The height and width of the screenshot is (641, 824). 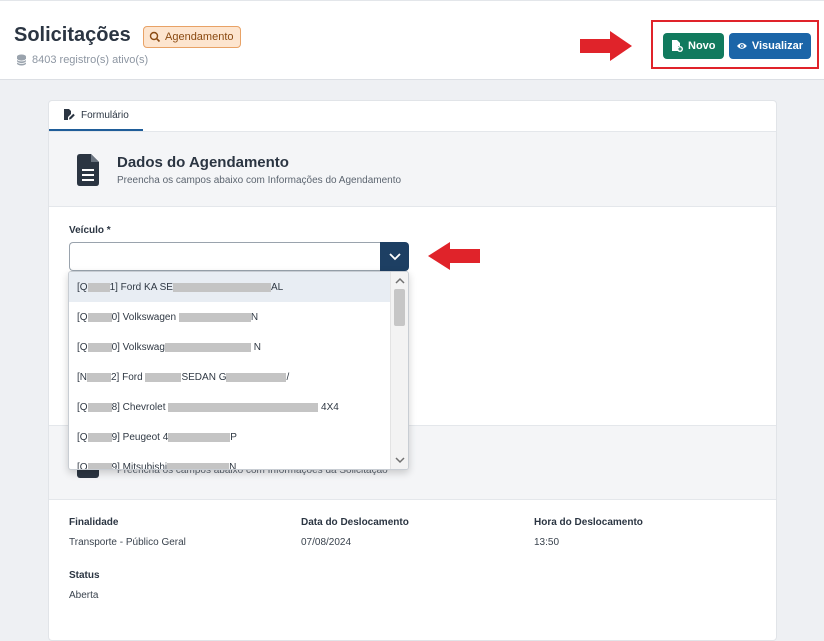 I want to click on dropdown-option: [Q 9] Mitsubishi N, so click(x=230, y=460).